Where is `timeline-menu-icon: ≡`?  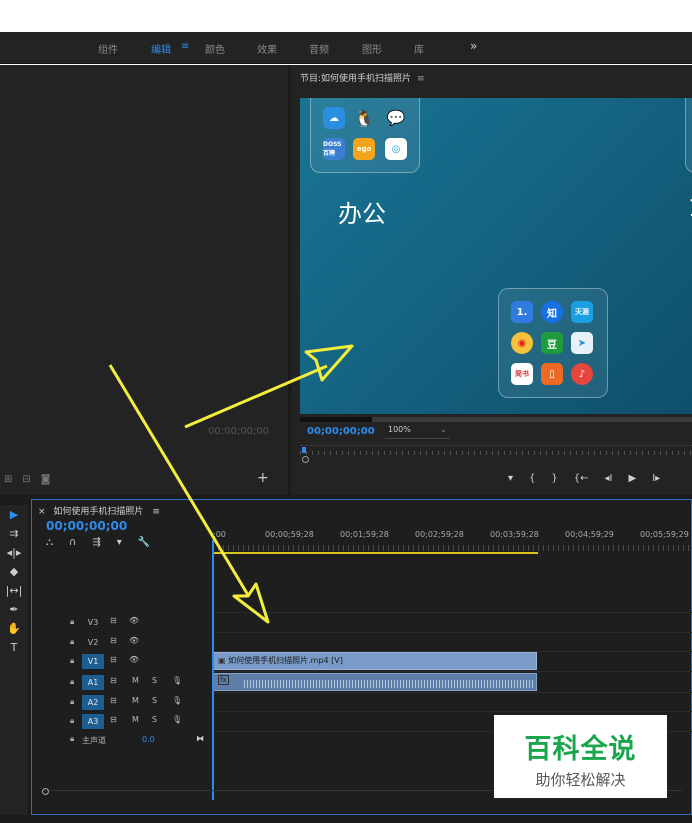 timeline-menu-icon: ≡ is located at coordinates (156, 512).